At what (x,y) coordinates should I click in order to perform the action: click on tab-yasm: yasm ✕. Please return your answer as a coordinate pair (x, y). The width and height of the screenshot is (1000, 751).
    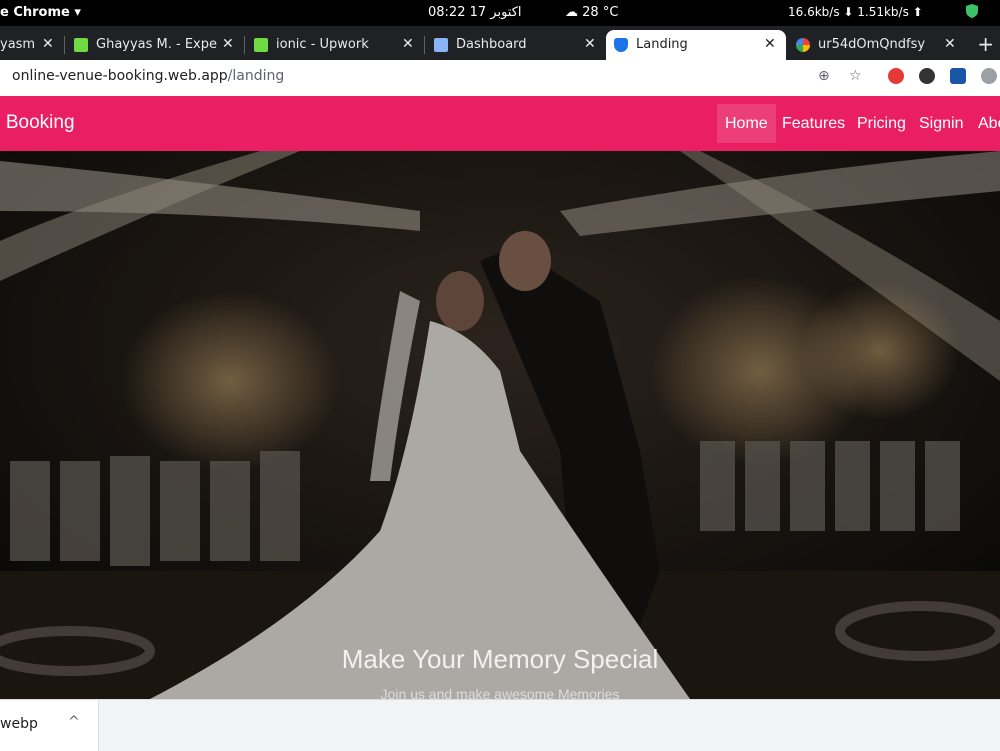
    Looking at the image, I should click on (31, 45).